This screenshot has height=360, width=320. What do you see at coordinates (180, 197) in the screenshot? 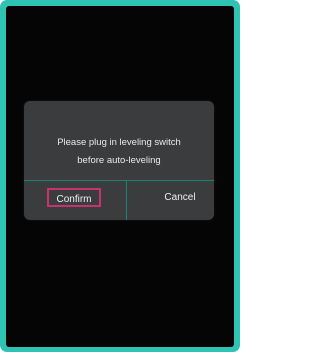
I see `cancel-button: Cancel` at bounding box center [180, 197].